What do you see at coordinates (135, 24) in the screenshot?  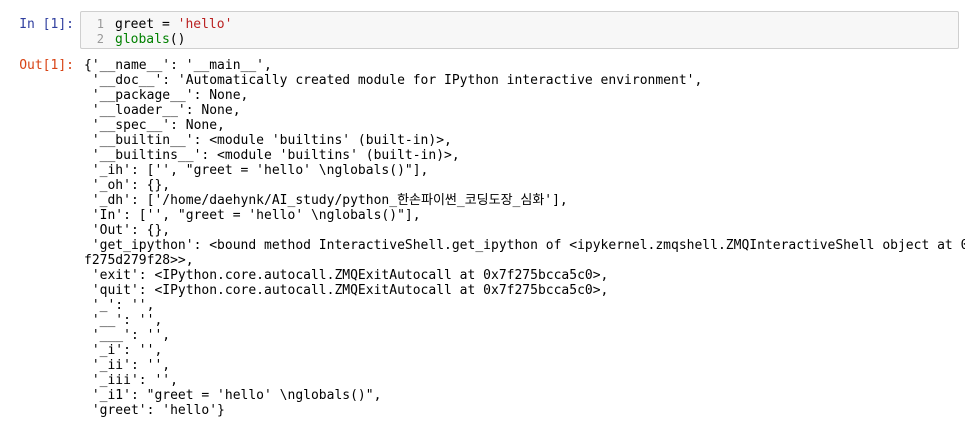 I see `variable-token: greet` at bounding box center [135, 24].